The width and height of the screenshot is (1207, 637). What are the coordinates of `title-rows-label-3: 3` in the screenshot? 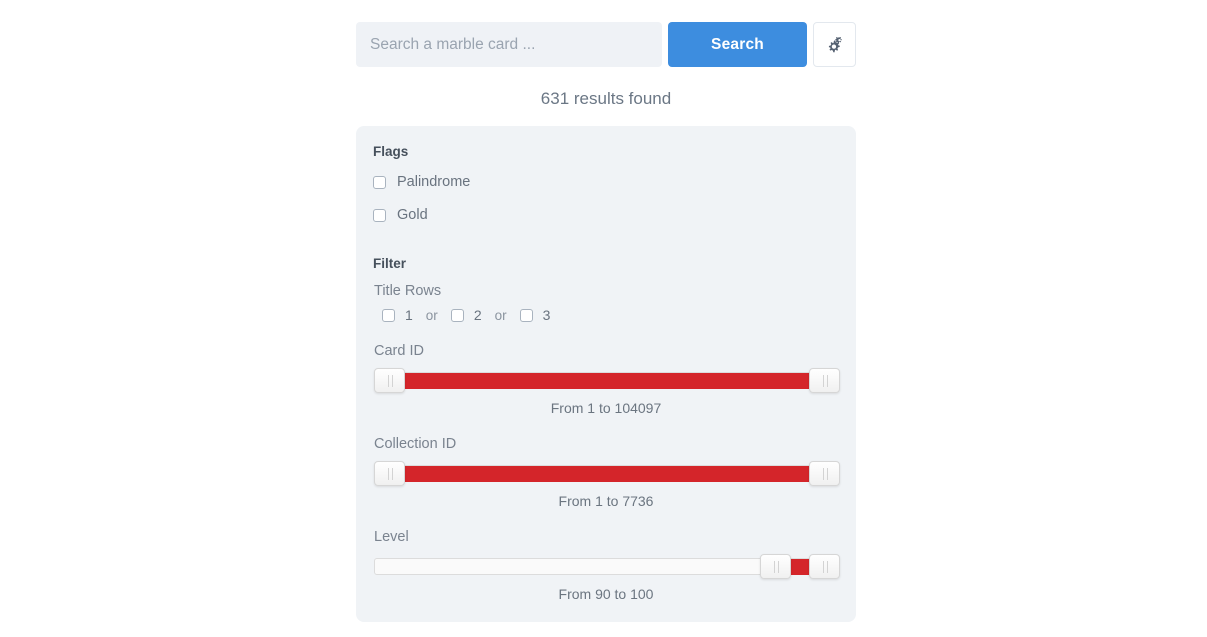 It's located at (547, 315).